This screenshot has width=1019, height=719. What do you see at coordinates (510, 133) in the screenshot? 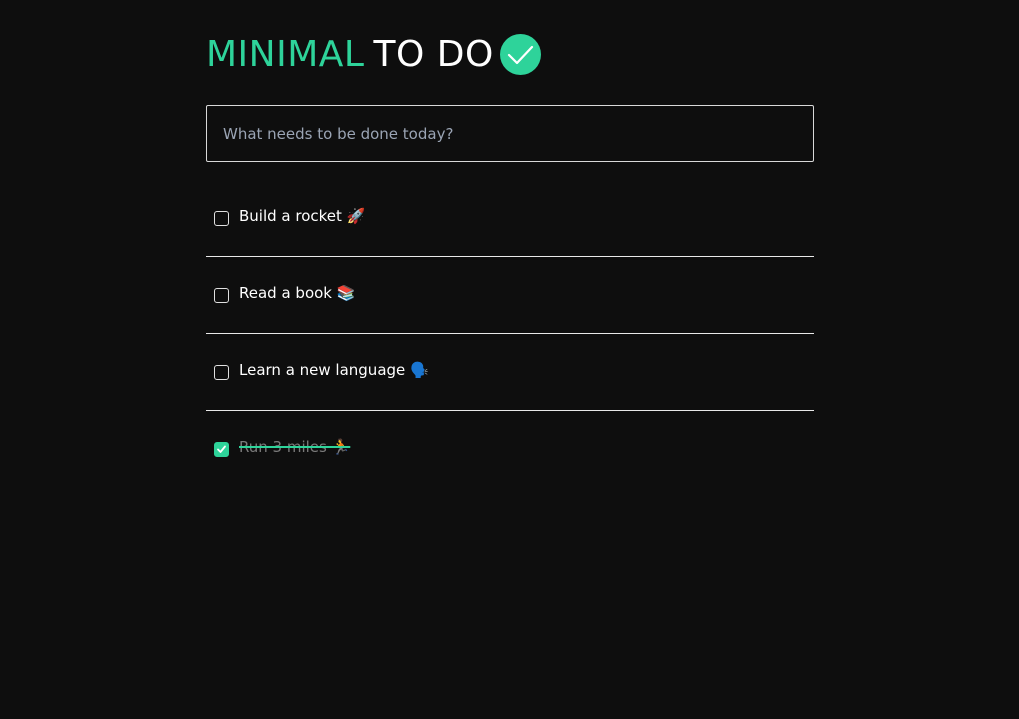
I see `new-task-input` at bounding box center [510, 133].